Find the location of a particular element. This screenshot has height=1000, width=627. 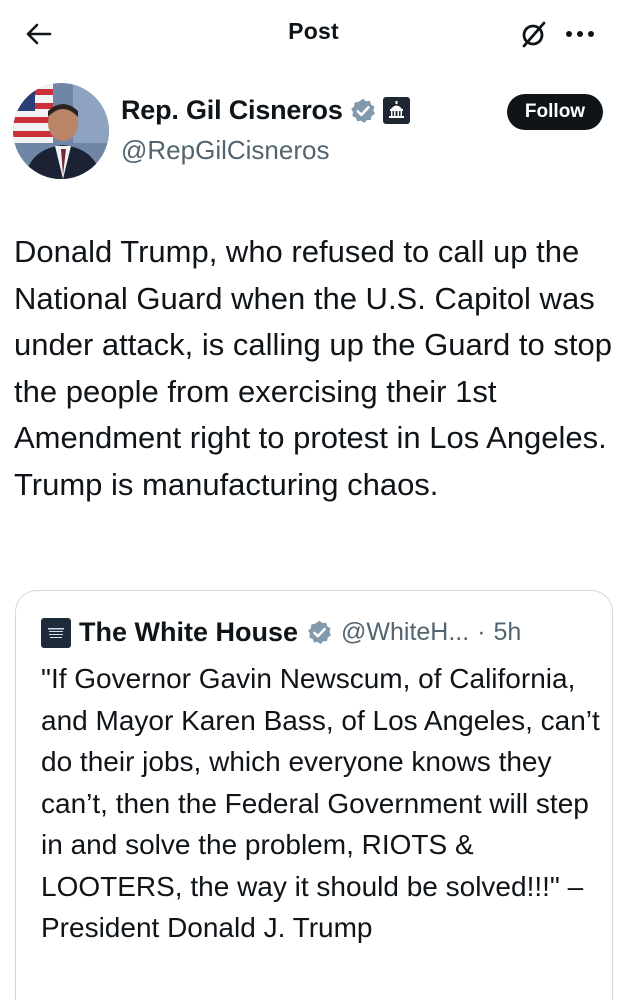

quoted-post-header: The White House @WhiteH... · 5h is located at coordinates (281, 632).